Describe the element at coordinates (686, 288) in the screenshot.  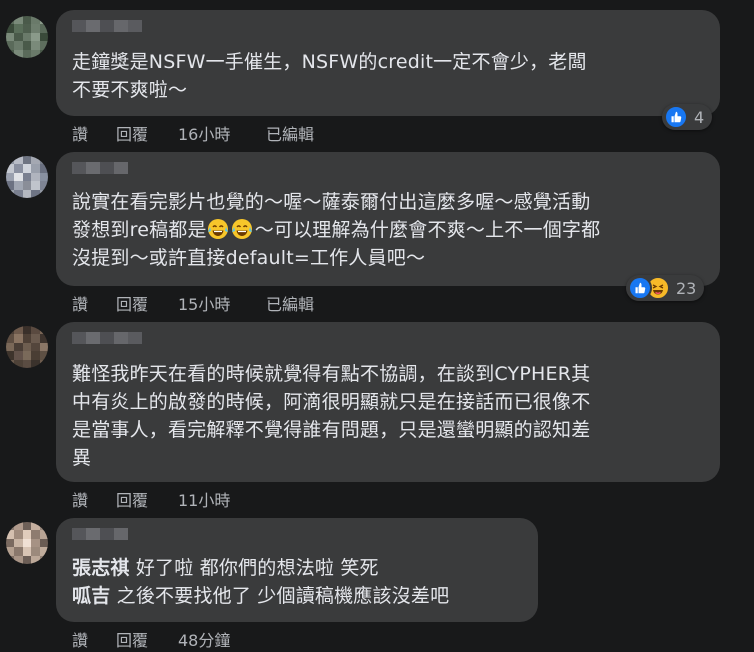
I see `reaction-count: 23` at that location.